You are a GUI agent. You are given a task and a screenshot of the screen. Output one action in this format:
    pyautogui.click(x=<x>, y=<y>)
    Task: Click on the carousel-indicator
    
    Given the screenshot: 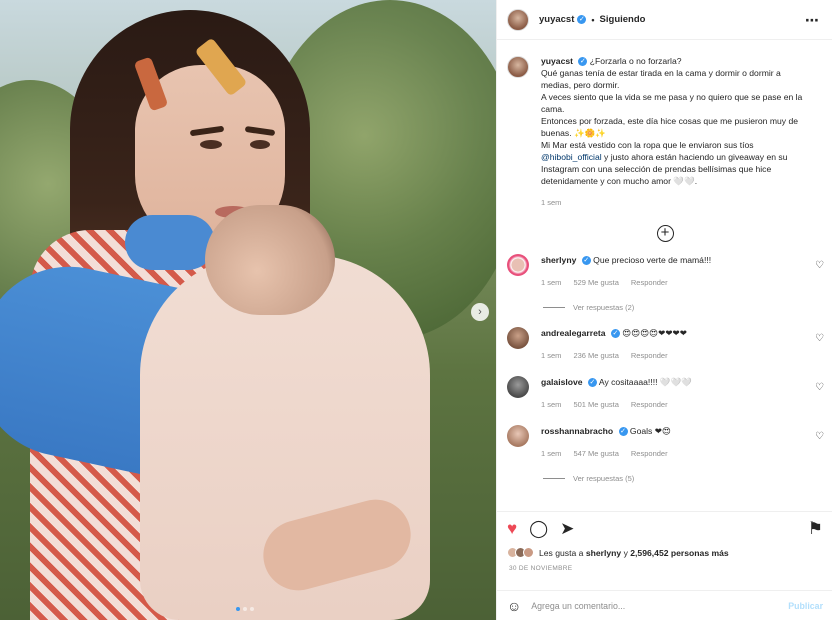 What is the action you would take?
    pyautogui.click(x=245, y=609)
    